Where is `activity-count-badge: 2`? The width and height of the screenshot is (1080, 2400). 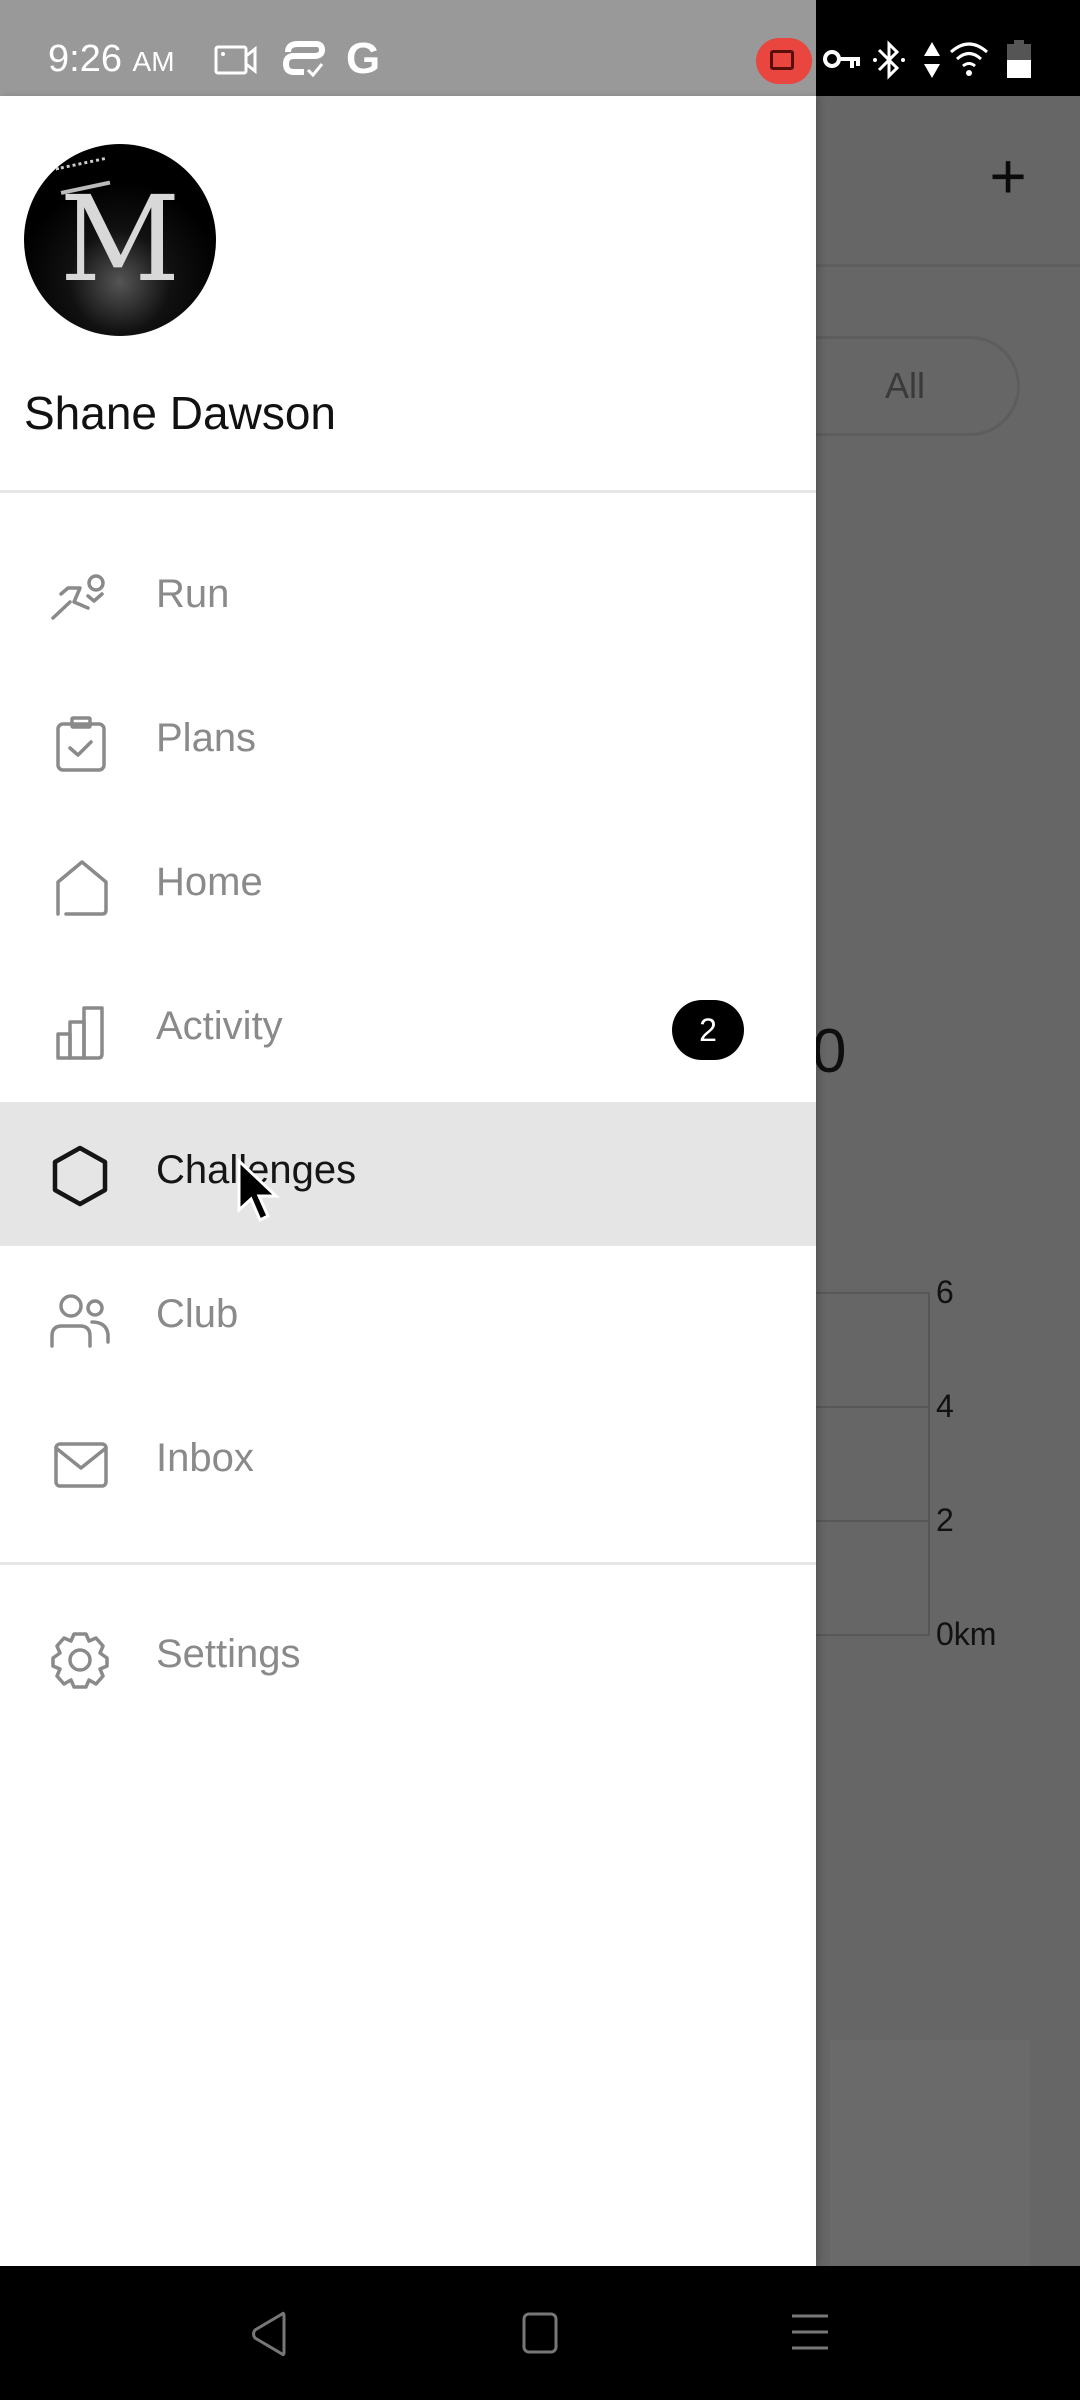
activity-count-badge: 2 is located at coordinates (708, 1030).